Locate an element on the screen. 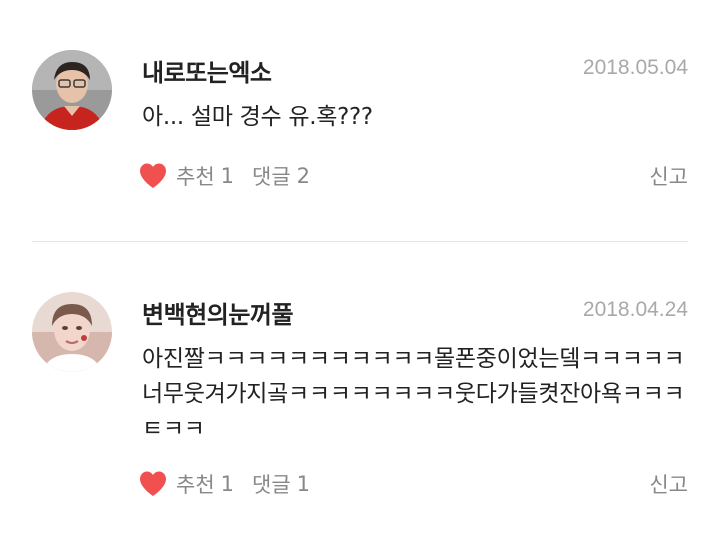  reply-button: 댓글 2 is located at coordinates (281, 176).